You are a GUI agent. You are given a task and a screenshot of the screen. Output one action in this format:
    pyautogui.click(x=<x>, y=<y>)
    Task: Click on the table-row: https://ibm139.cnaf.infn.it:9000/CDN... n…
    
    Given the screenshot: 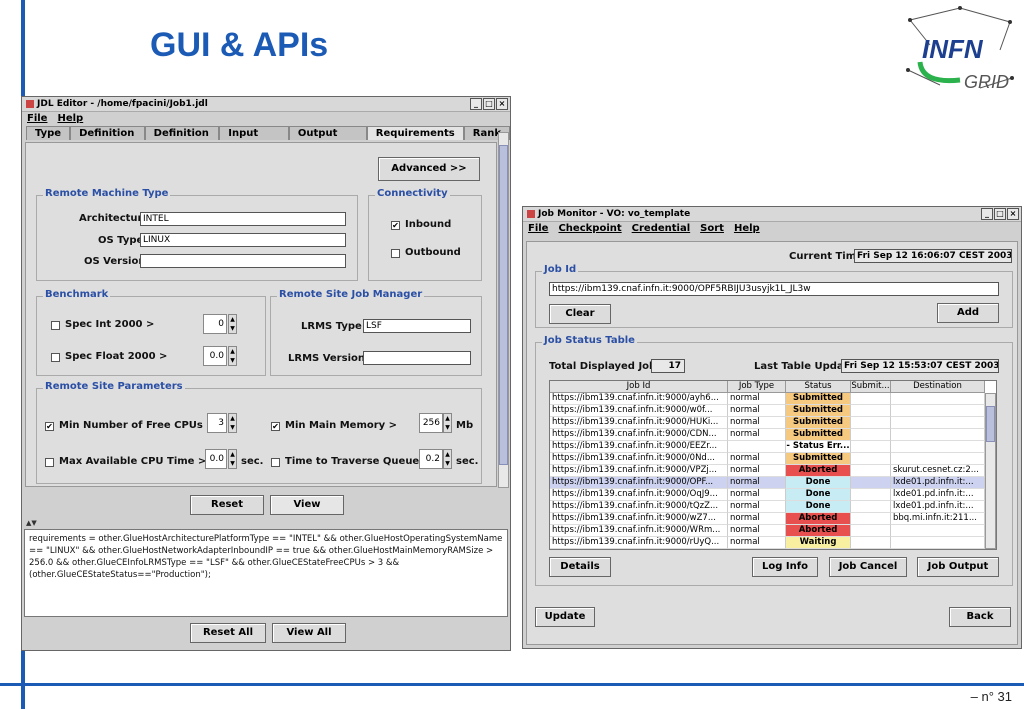 What is the action you would take?
    pyautogui.click(x=767, y=435)
    